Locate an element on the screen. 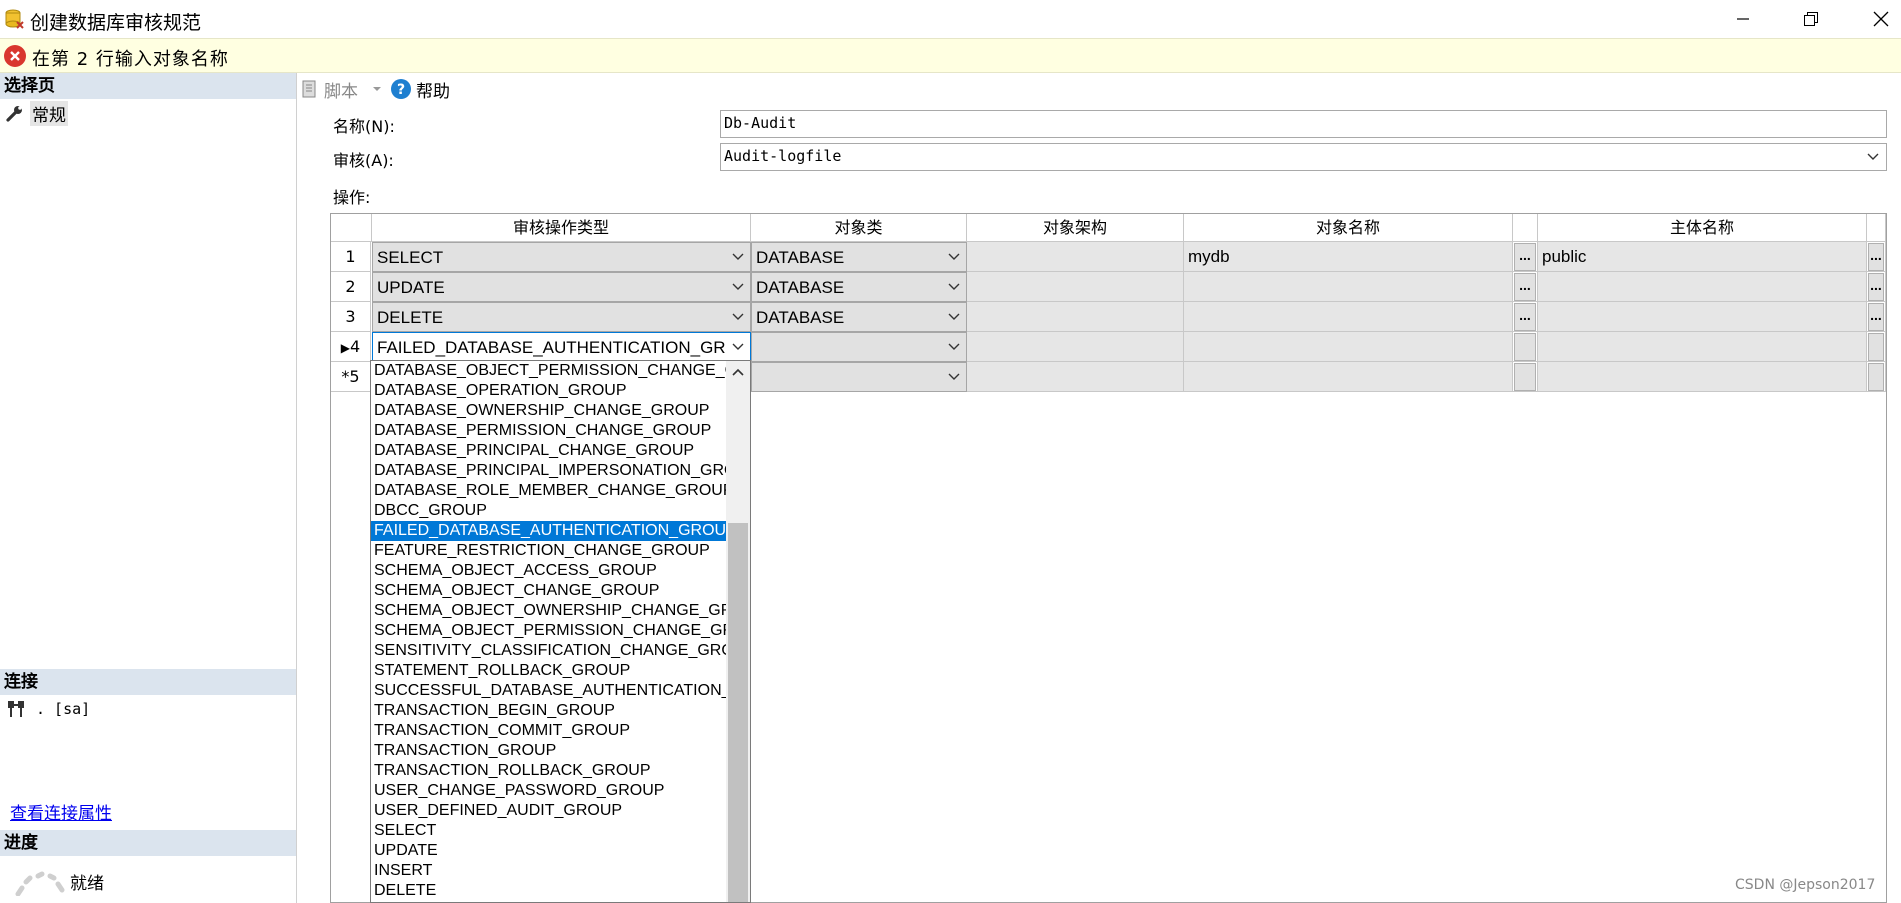 The width and height of the screenshot is (1901, 903). action-type-combo: SELECT is located at coordinates (561, 257).